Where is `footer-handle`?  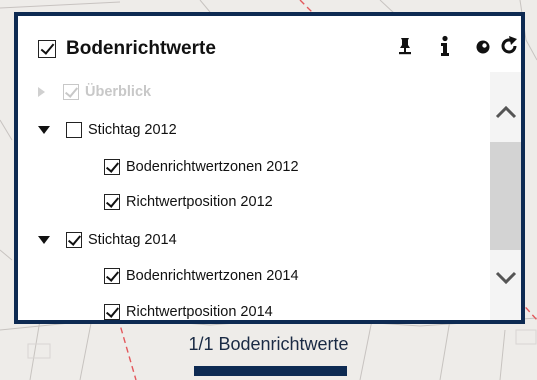
footer-handle is located at coordinates (270, 371).